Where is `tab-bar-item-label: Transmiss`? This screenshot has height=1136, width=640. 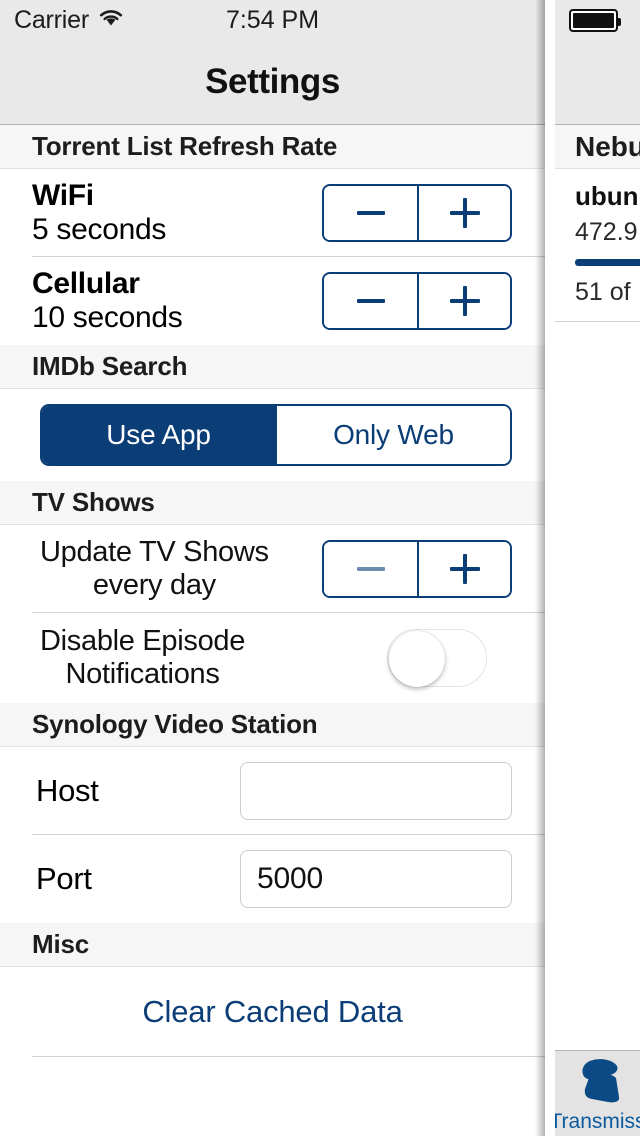 tab-bar-item-label: Transmiss is located at coordinates (597, 1121).